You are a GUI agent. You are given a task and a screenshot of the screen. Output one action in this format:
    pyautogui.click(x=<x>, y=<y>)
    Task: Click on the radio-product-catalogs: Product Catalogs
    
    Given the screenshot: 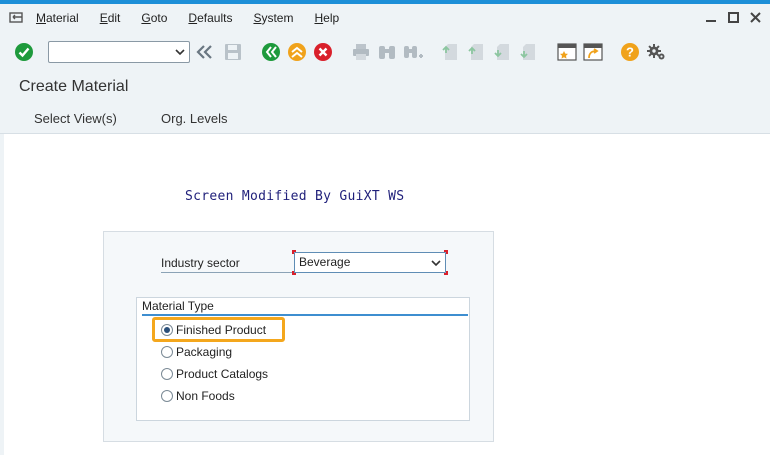 What is the action you would take?
    pyautogui.click(x=214, y=374)
    